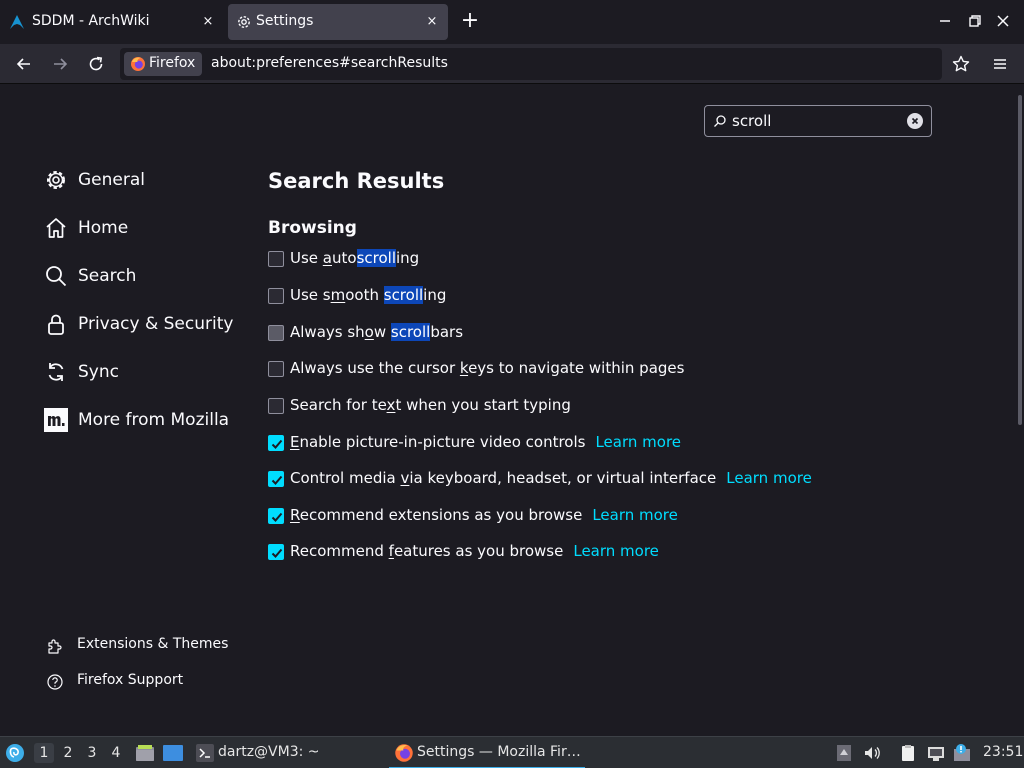  Describe the element at coordinates (872, 753) in the screenshot. I see `volume-icon` at that location.